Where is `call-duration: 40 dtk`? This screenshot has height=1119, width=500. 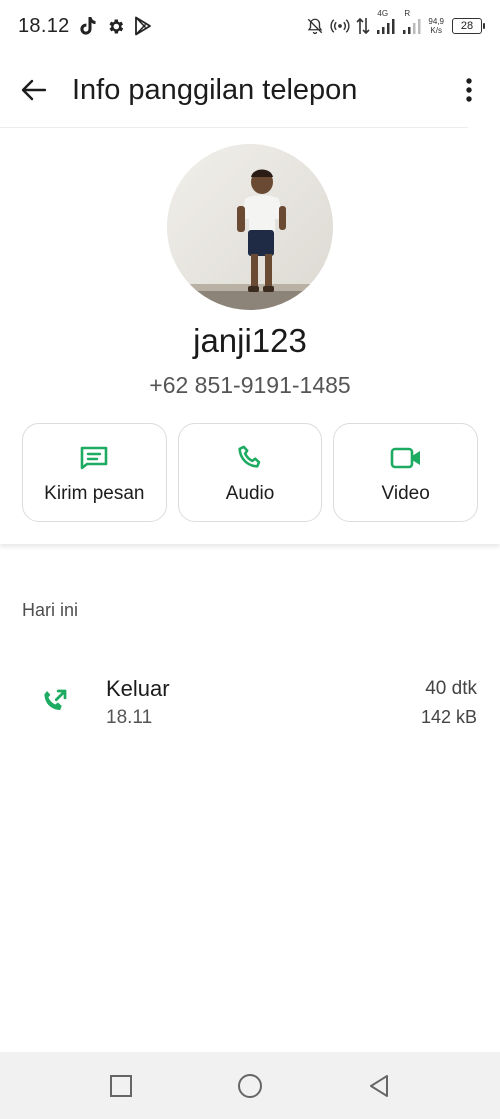 call-duration: 40 dtk is located at coordinates (451, 688).